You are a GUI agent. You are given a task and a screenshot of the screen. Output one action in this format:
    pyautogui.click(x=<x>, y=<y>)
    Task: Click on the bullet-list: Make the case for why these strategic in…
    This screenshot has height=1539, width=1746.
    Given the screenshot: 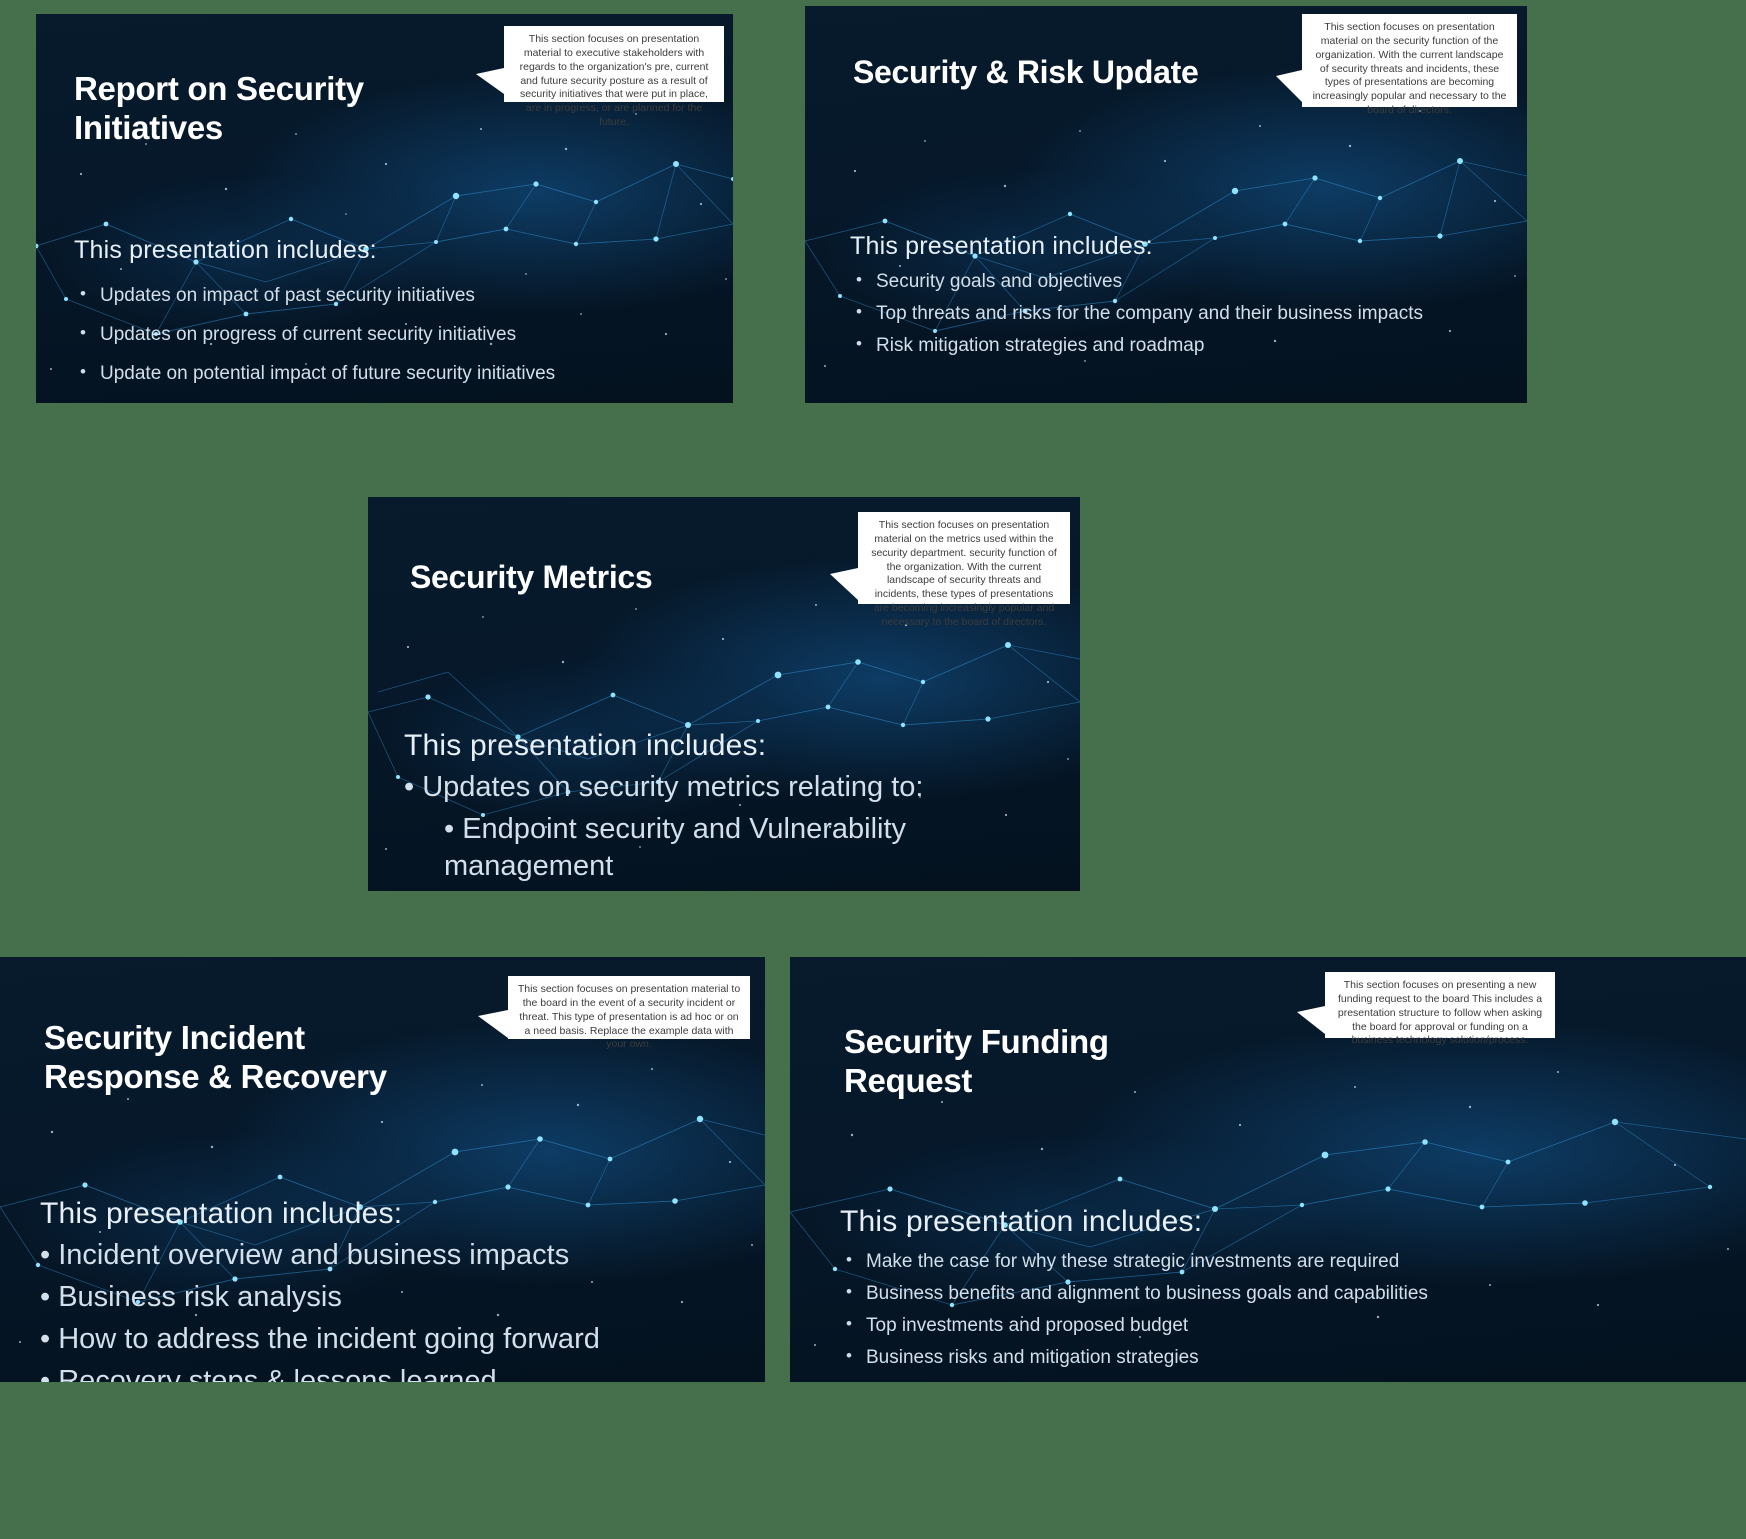 What is the action you would take?
    pyautogui.click(x=1220, y=1309)
    